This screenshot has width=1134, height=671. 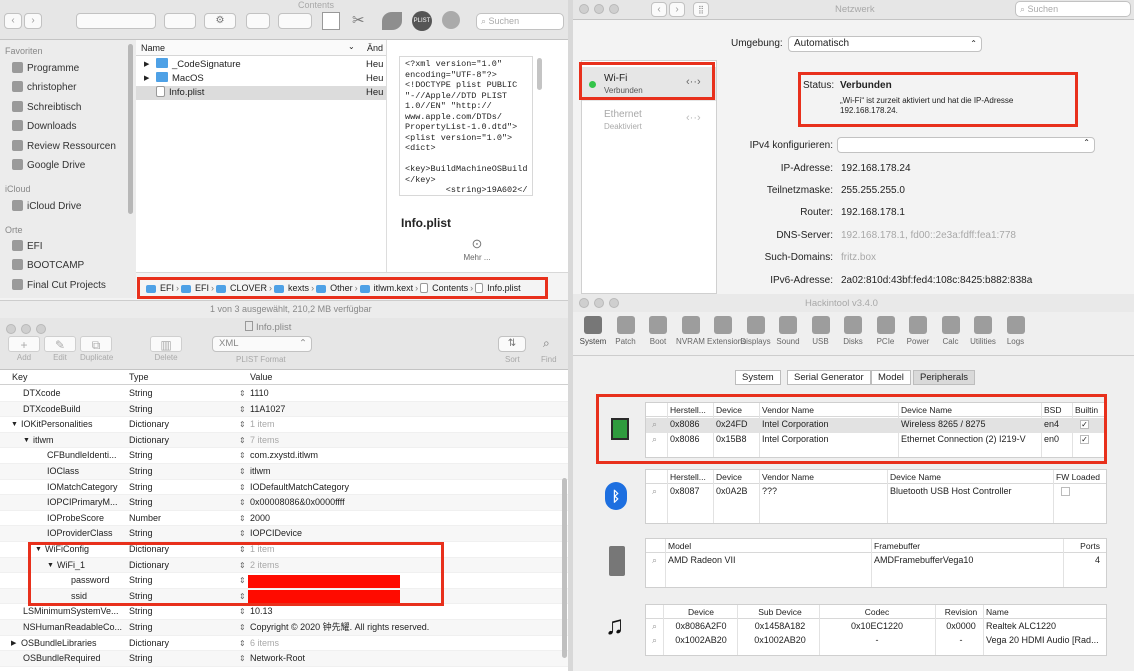 I want to click on plist-edit-icon: PLIST, so click(x=422, y=21).